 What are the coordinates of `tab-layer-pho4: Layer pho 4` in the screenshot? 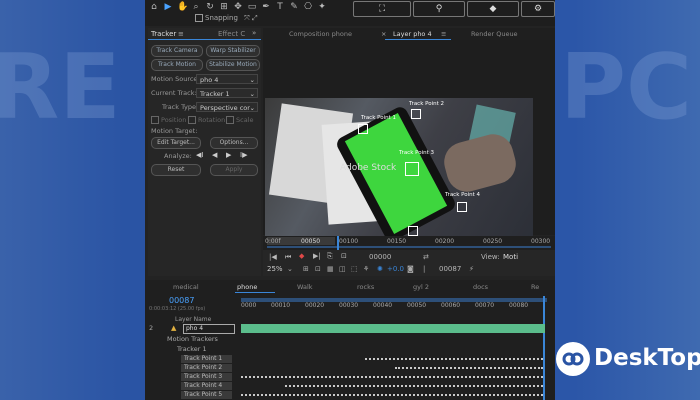 It's located at (412, 34).